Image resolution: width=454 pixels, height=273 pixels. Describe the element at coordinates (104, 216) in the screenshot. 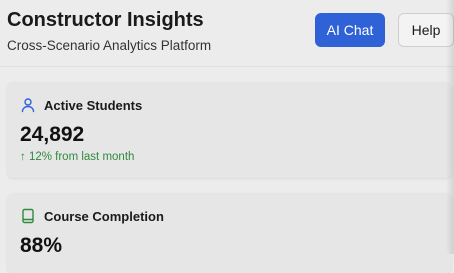

I see `card-label: Course Completion` at that location.